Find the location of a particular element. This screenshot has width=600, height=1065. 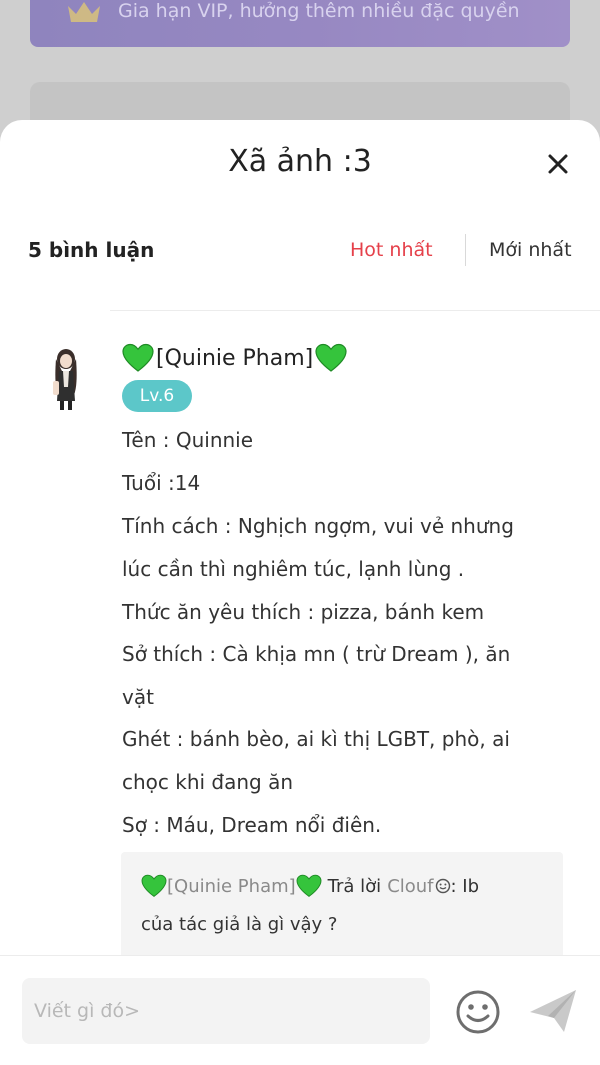

avatar is located at coordinates (65, 378).